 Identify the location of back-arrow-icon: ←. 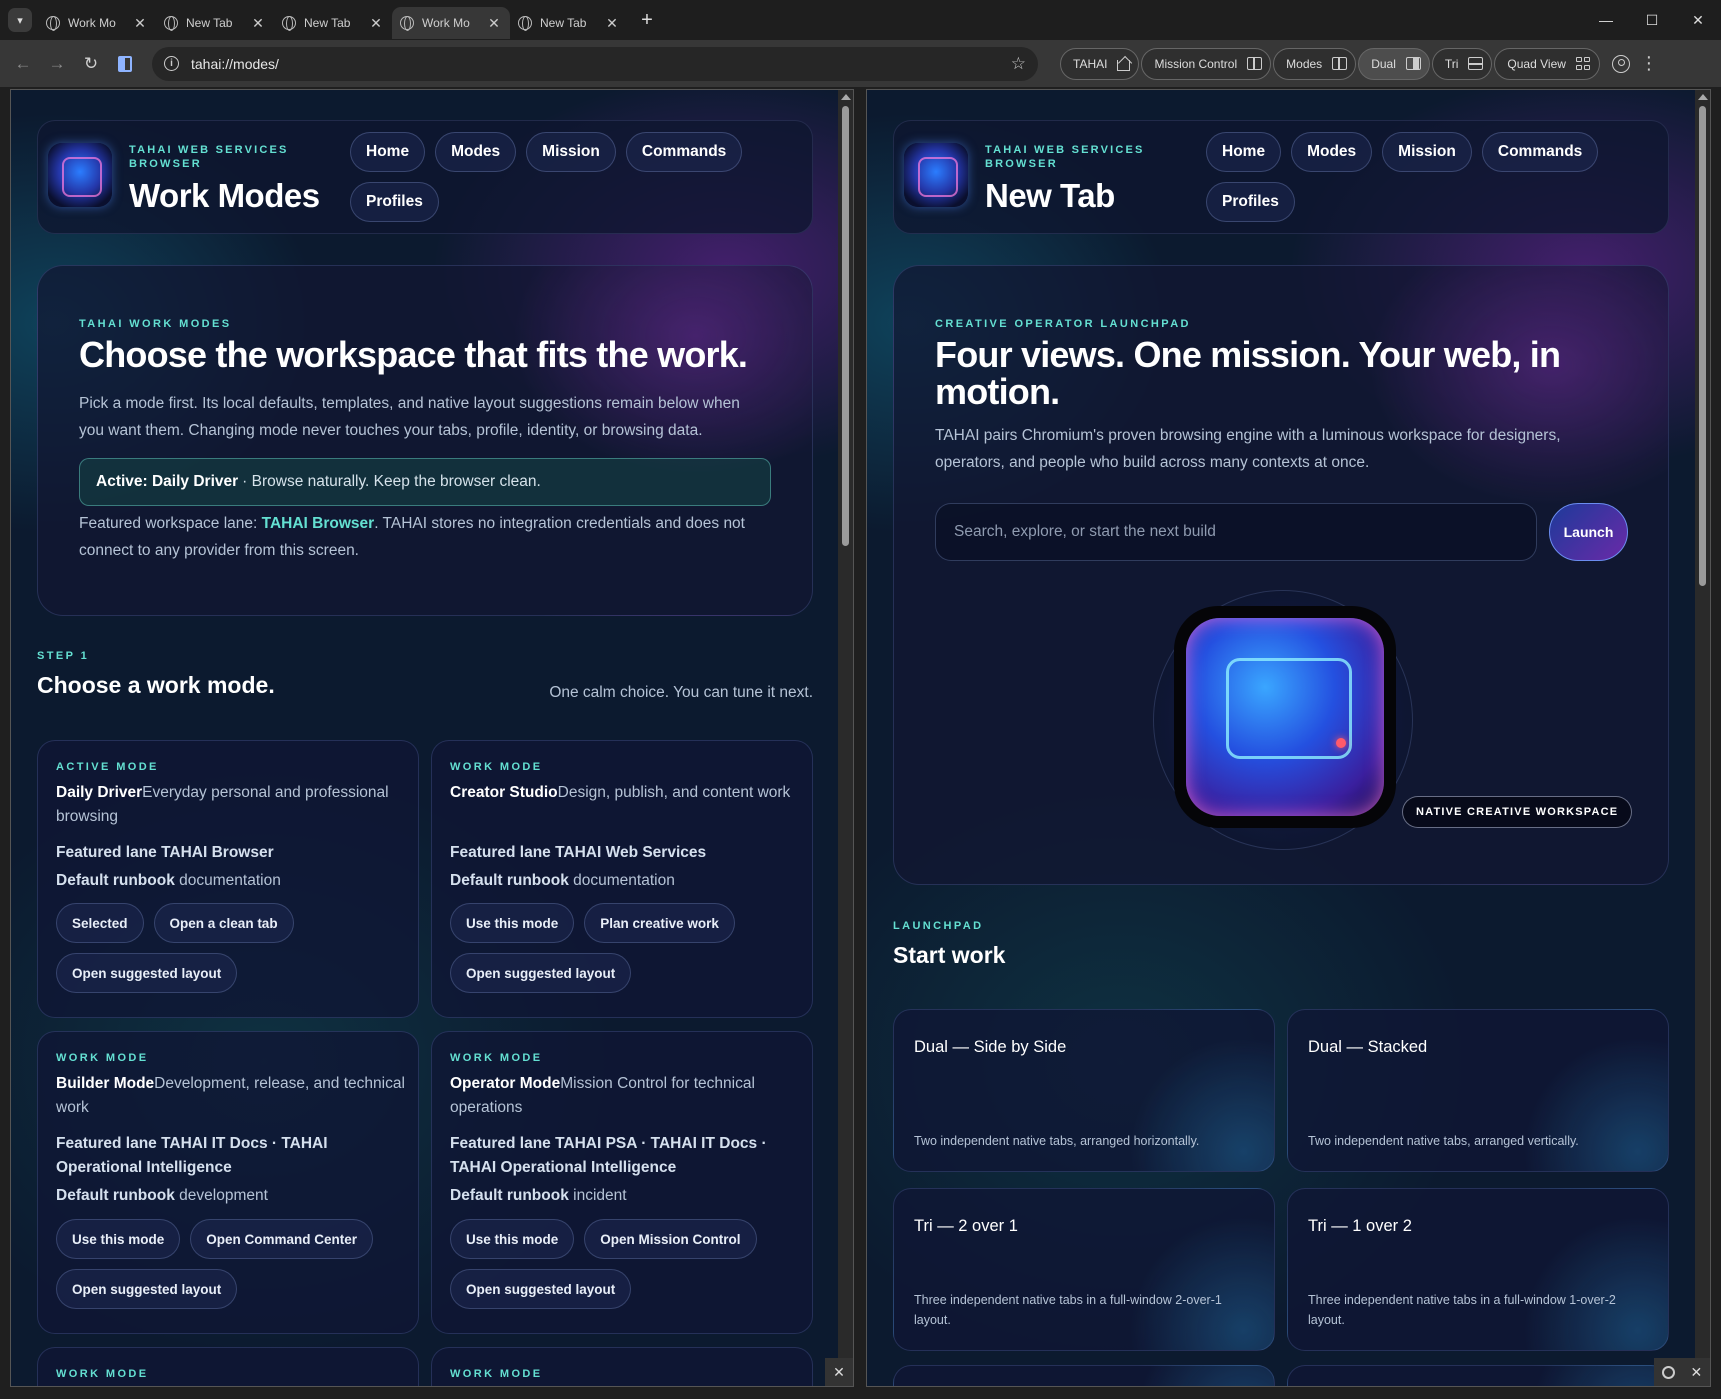
(23, 64).